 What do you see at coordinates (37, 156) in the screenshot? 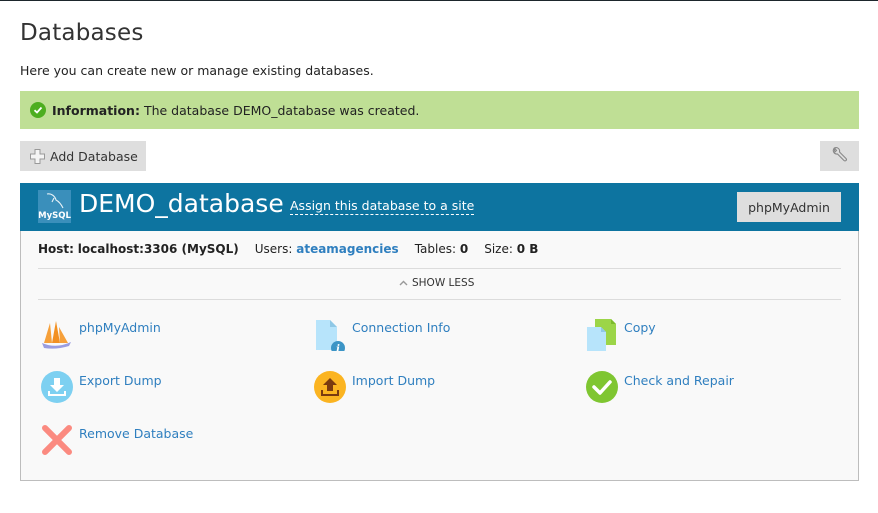
I see `plus-icon` at bounding box center [37, 156].